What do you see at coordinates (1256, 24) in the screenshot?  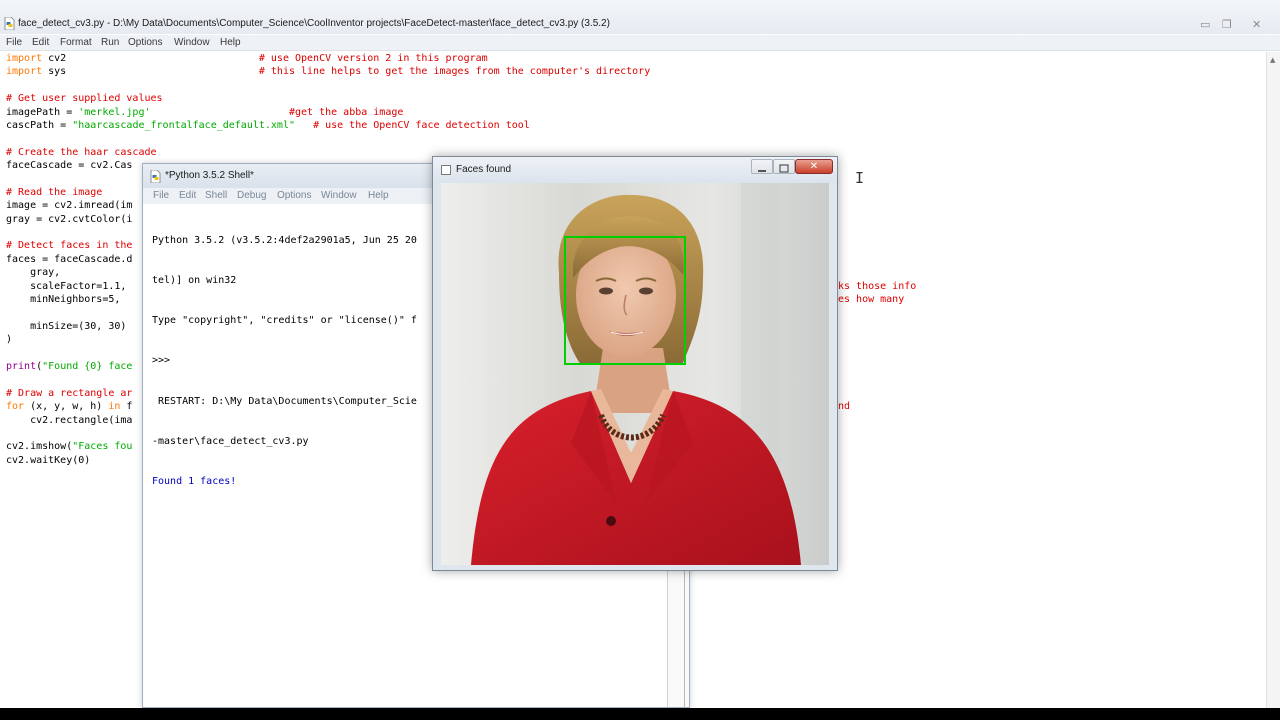 I see `close-icon: ✕` at bounding box center [1256, 24].